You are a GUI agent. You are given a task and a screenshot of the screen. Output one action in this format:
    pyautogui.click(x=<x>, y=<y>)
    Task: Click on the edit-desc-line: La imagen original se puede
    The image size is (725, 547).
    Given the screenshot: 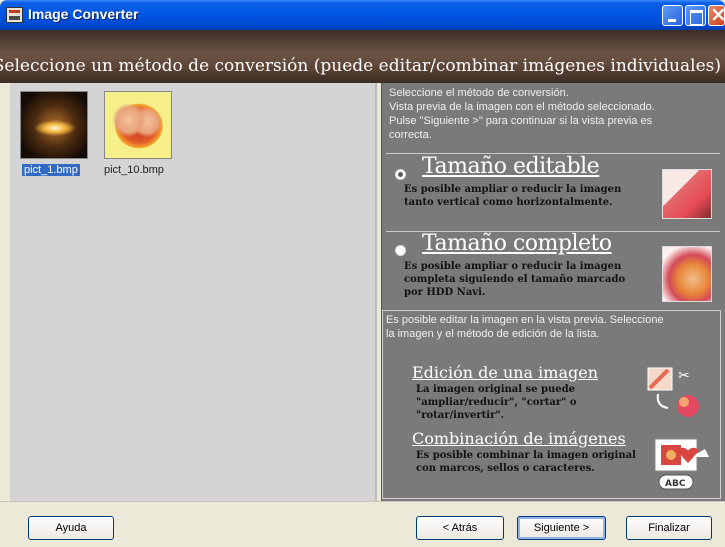 What is the action you would take?
    pyautogui.click(x=495, y=389)
    